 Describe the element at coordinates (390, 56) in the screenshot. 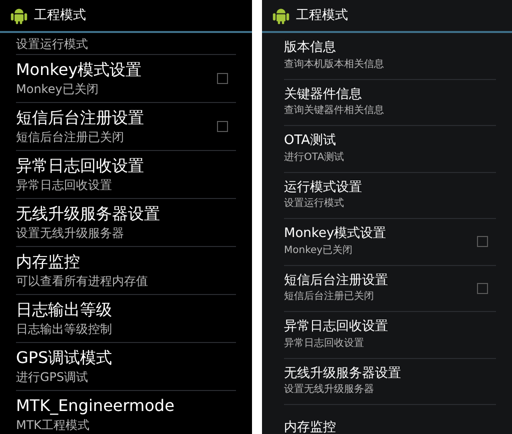

I see `settings-item: 版本信息 查询本机版本相关信息` at that location.